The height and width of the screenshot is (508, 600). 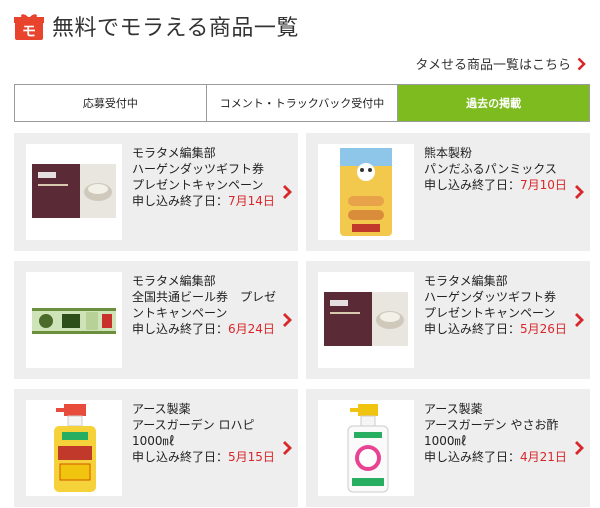 I want to click on page-header: モ 無料でモラえる商品一覧, so click(x=156, y=26).